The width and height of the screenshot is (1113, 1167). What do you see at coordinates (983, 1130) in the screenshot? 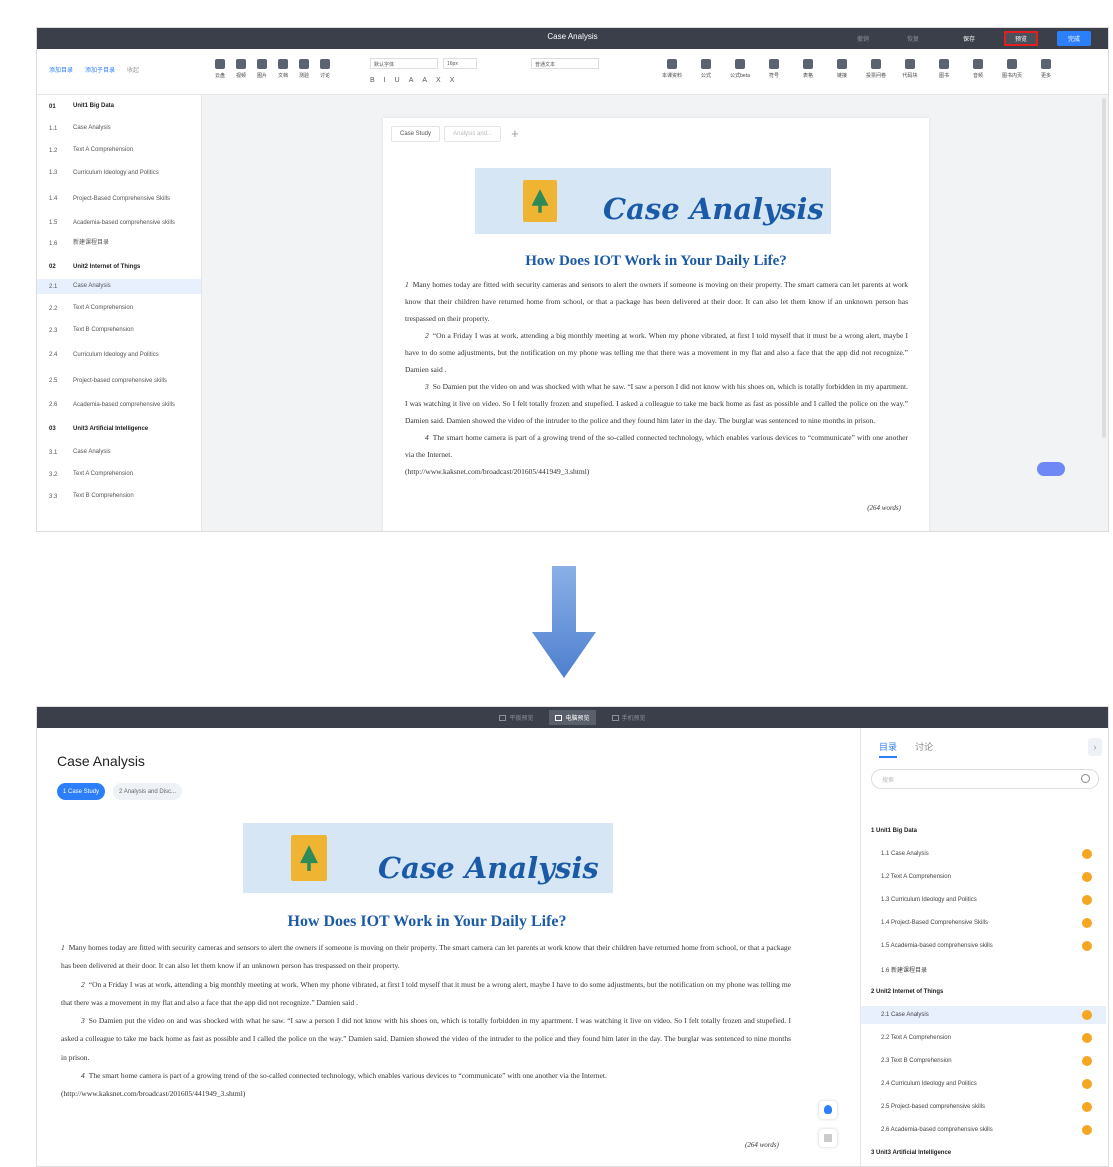
I see `preview-toc-item-13: 2.6 Academia-based comprehensive skills` at bounding box center [983, 1130].